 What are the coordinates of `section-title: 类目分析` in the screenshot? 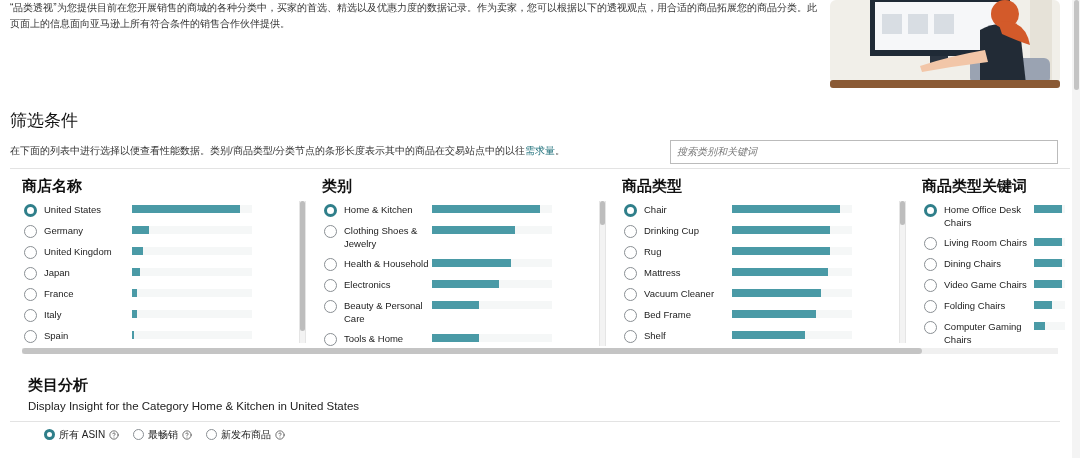 It's located at (58, 384).